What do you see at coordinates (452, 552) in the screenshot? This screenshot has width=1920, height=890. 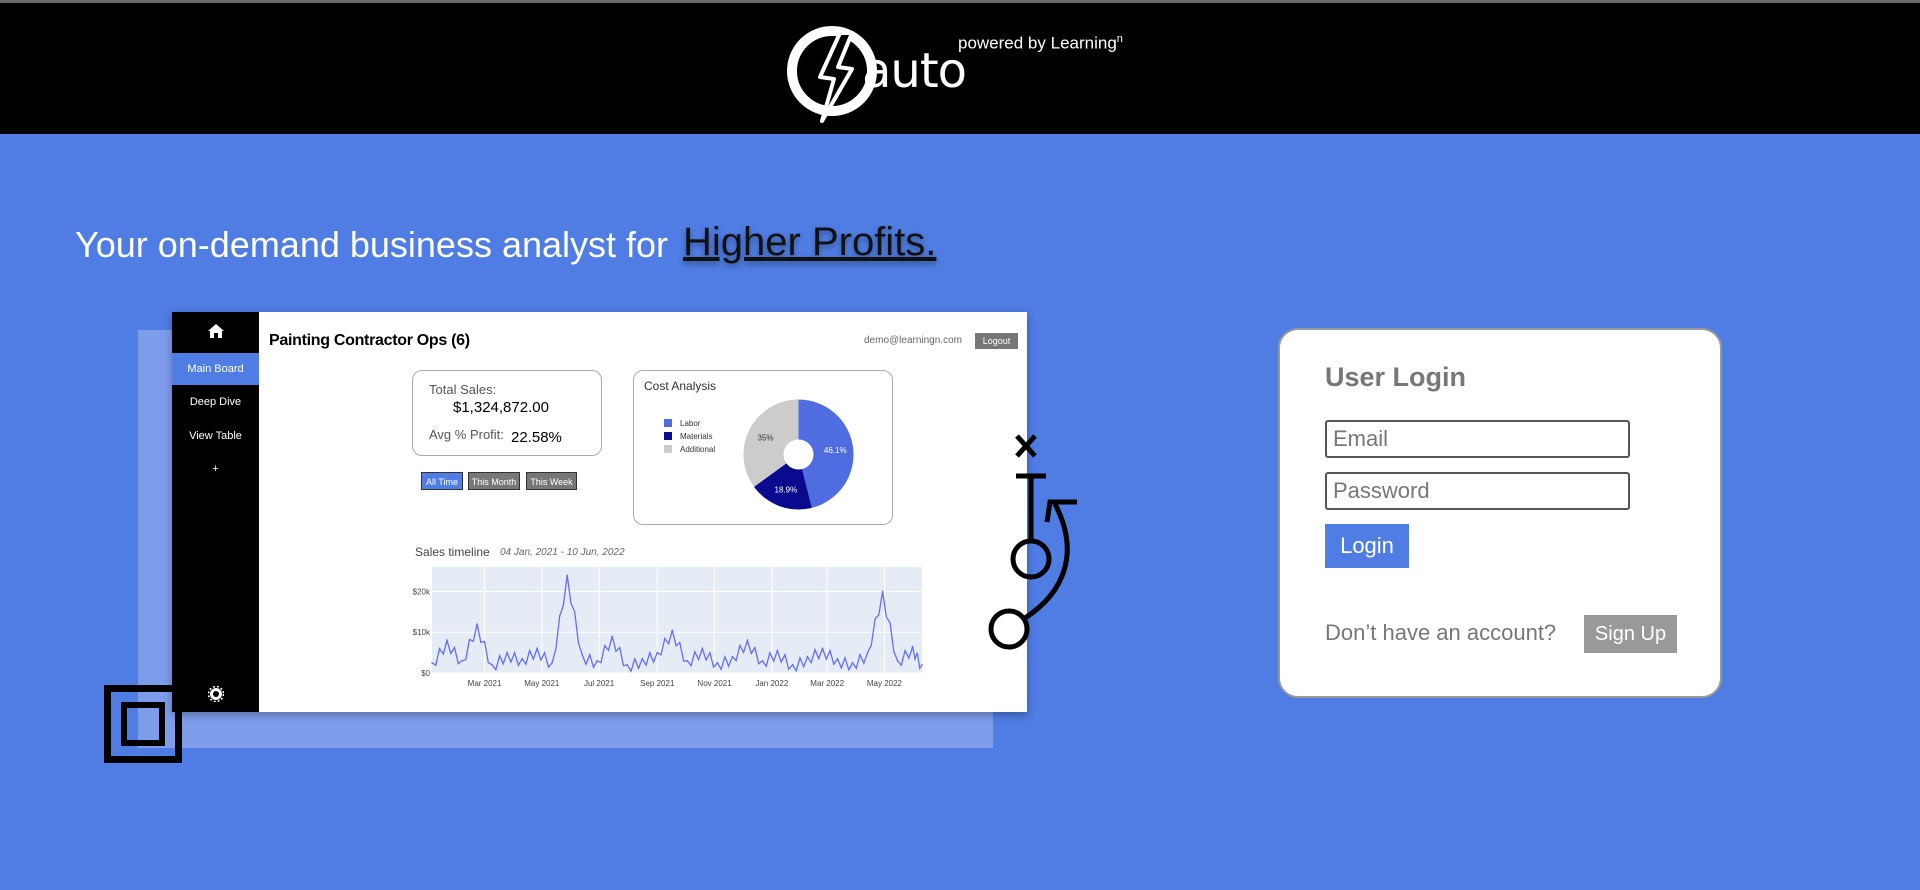 I see `timeline-title: Sales timeline` at bounding box center [452, 552].